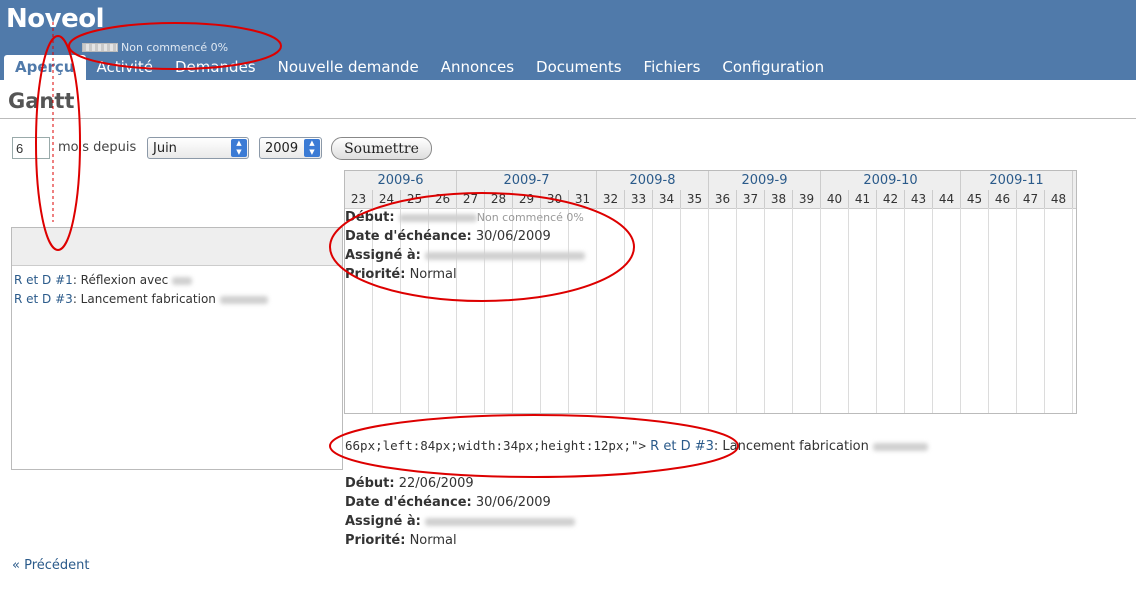 The width and height of the screenshot is (1136, 615). What do you see at coordinates (568, 118) in the screenshot?
I see `title-divider` at bounding box center [568, 118].